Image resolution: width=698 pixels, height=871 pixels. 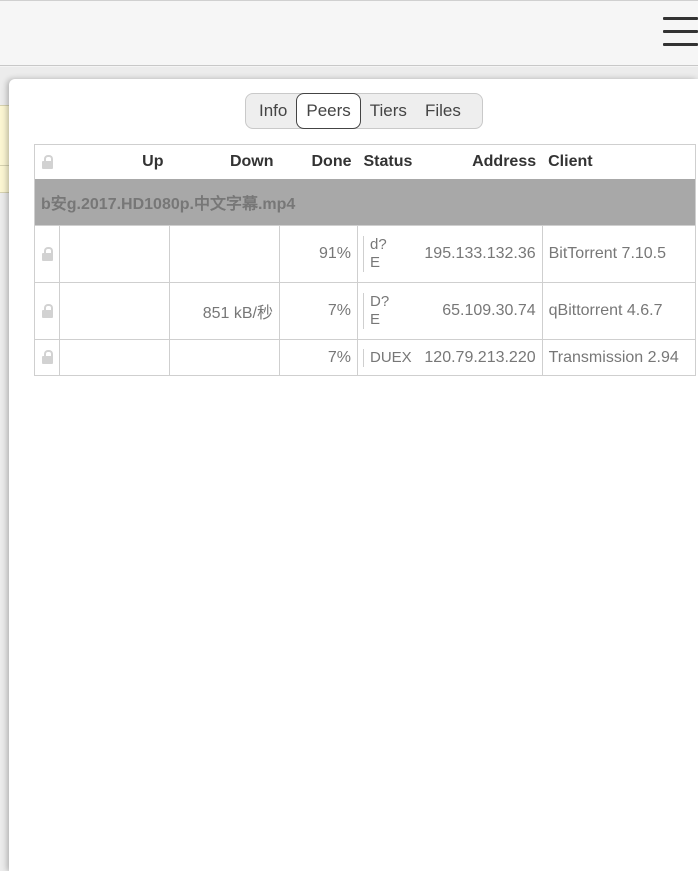 What do you see at coordinates (391, 357) in the screenshot?
I see `peer-status-line1: DUEX` at bounding box center [391, 357].